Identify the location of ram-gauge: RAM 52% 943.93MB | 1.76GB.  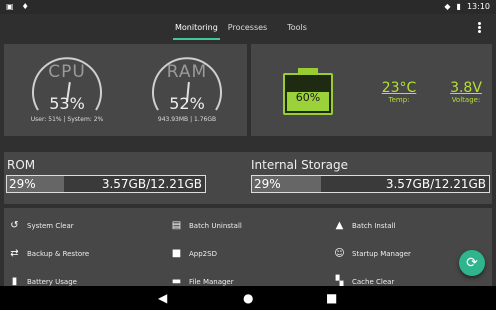
(187, 90).